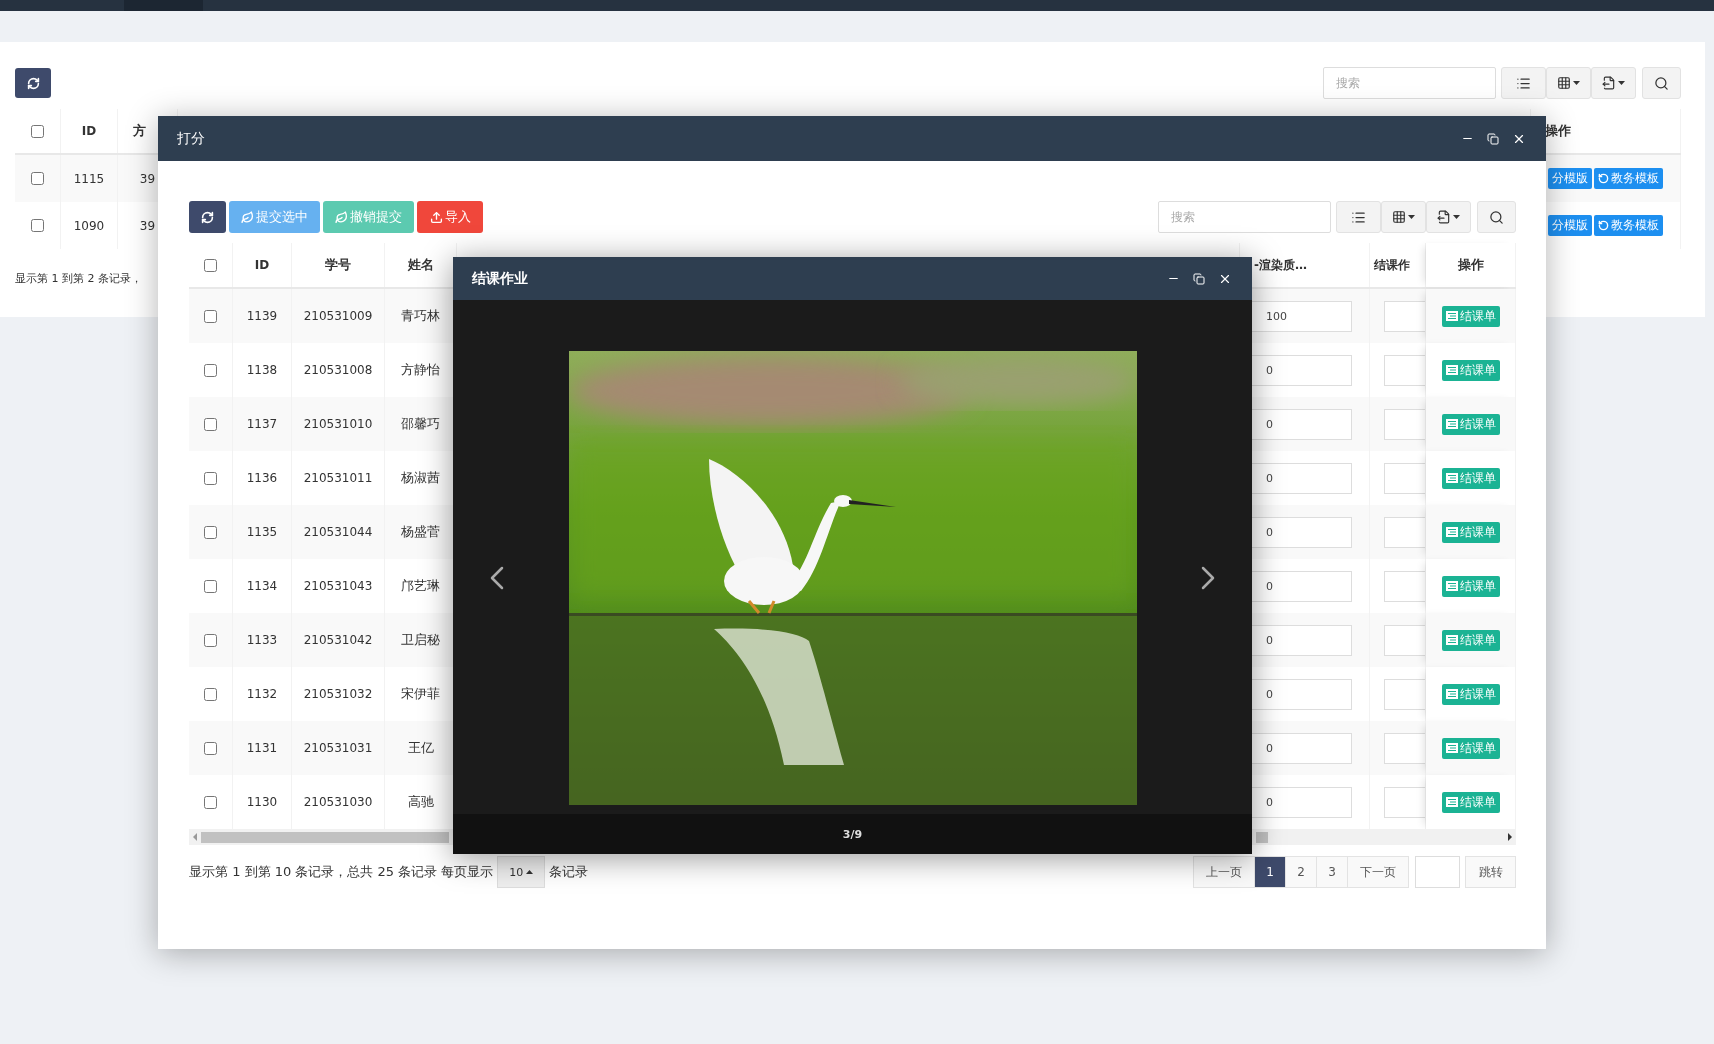  What do you see at coordinates (420, 640) in the screenshot?
I see `table-cell: 卫启秘` at bounding box center [420, 640].